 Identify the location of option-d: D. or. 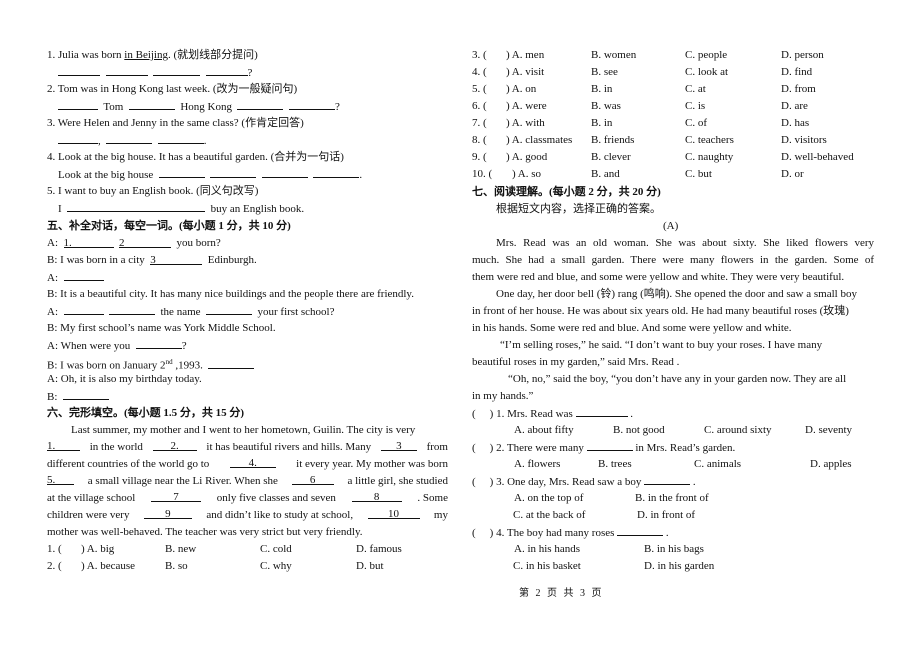
(792, 174).